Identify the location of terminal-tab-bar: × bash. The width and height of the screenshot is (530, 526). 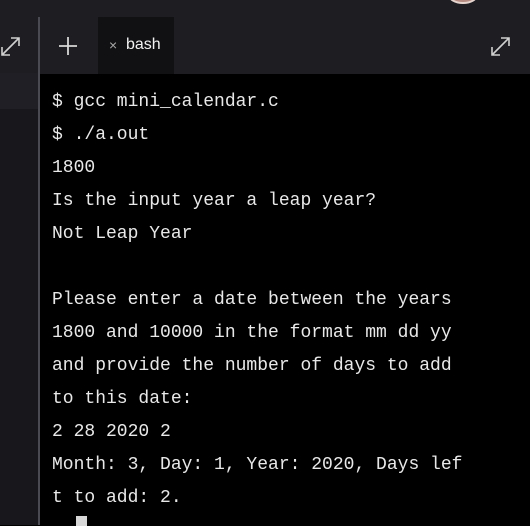
(285, 45).